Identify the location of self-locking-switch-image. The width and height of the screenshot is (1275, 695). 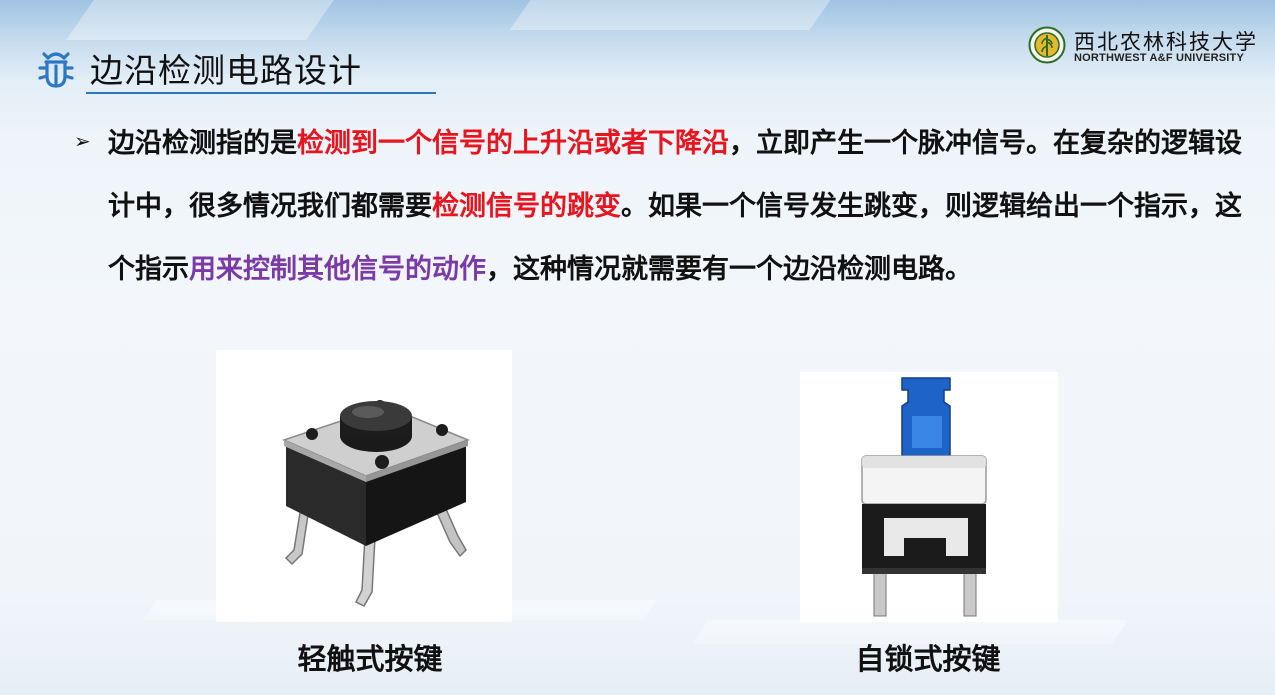
(929, 497).